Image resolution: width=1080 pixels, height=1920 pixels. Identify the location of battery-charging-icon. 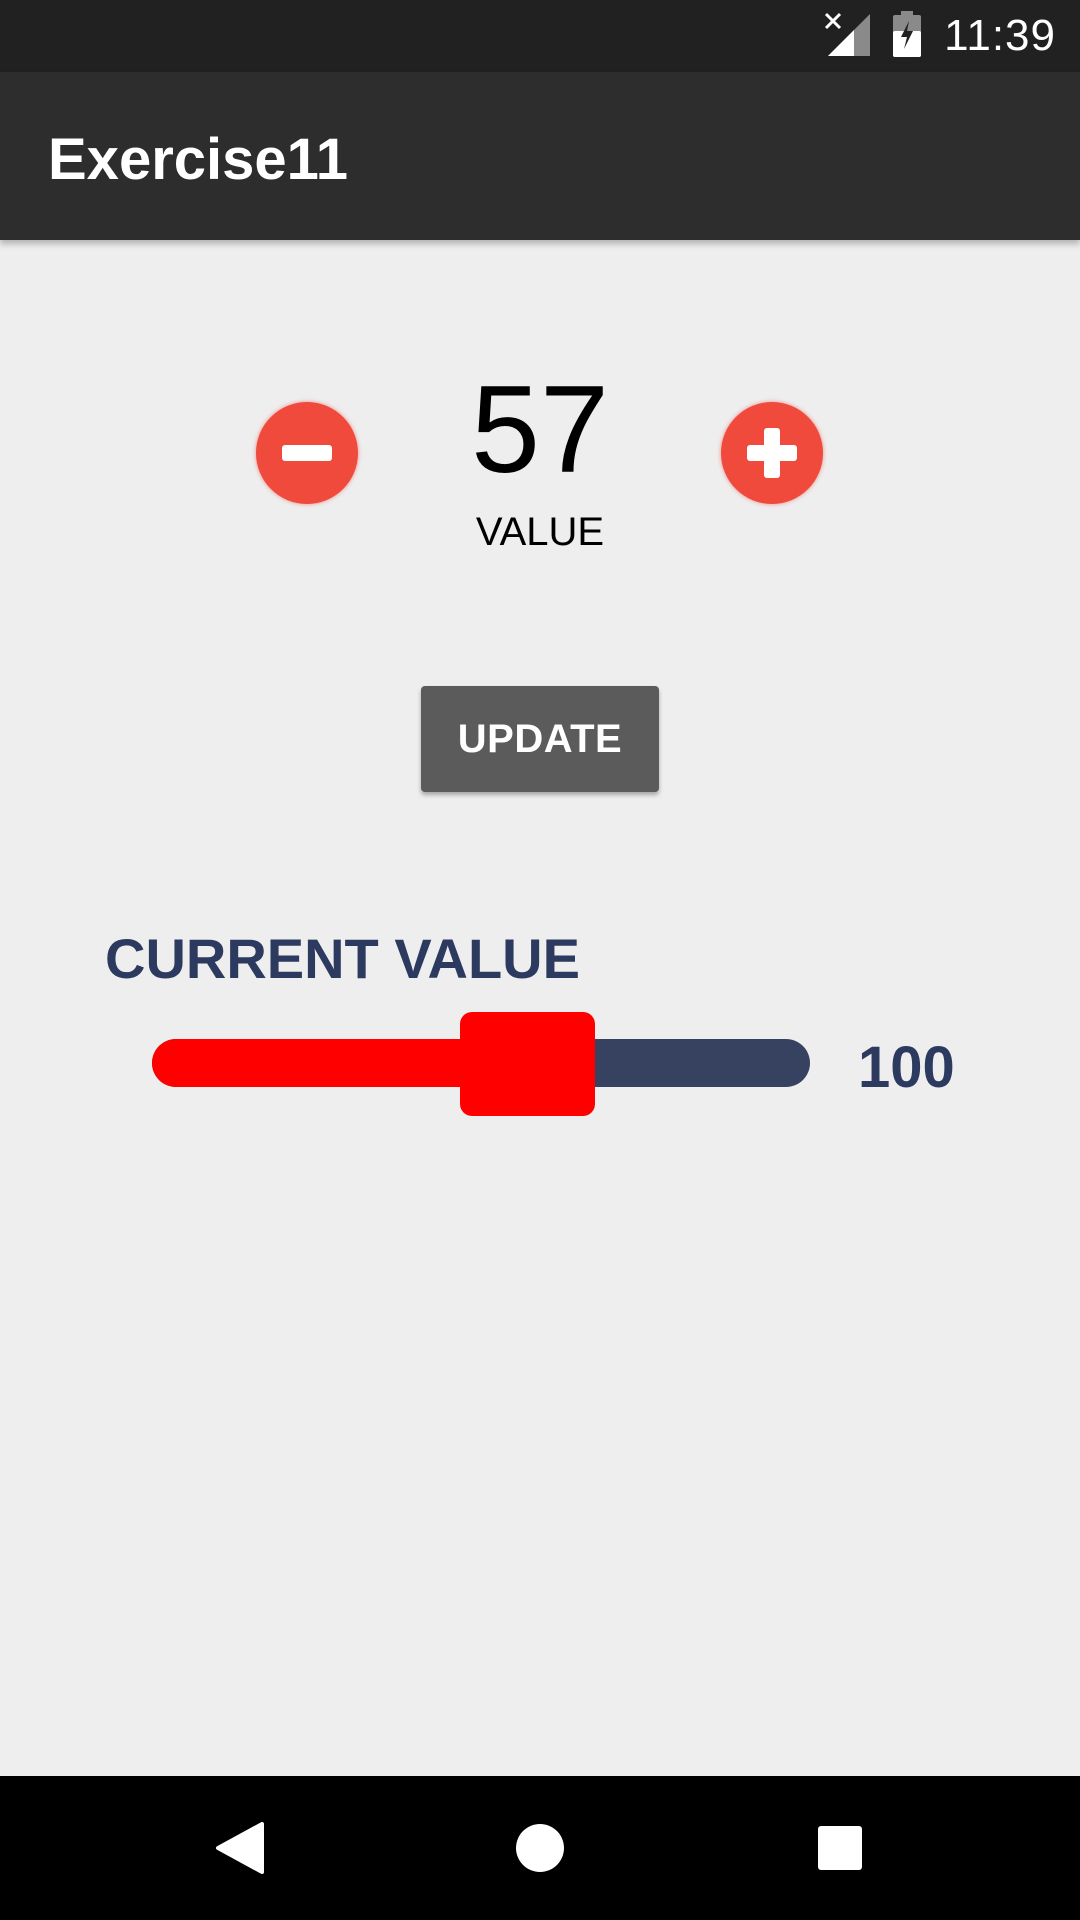
(907, 36).